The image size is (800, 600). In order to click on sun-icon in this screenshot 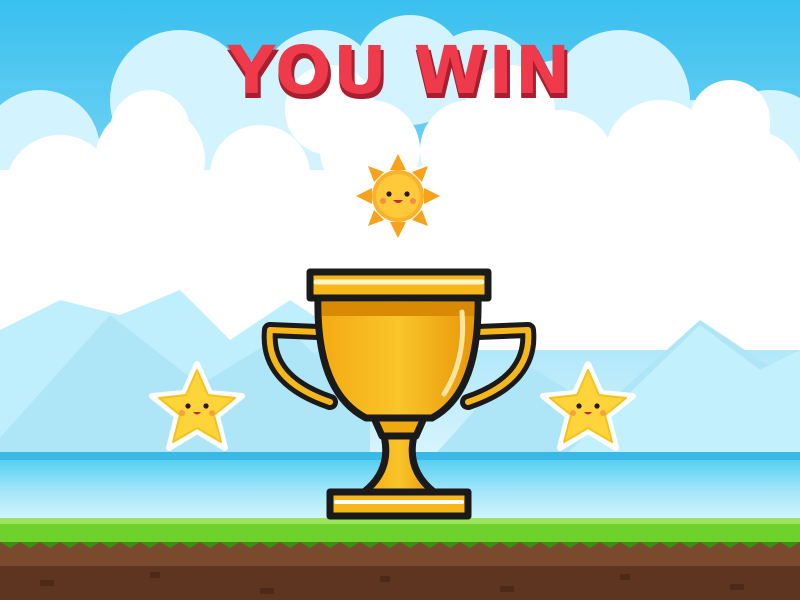, I will do `click(398, 196)`.